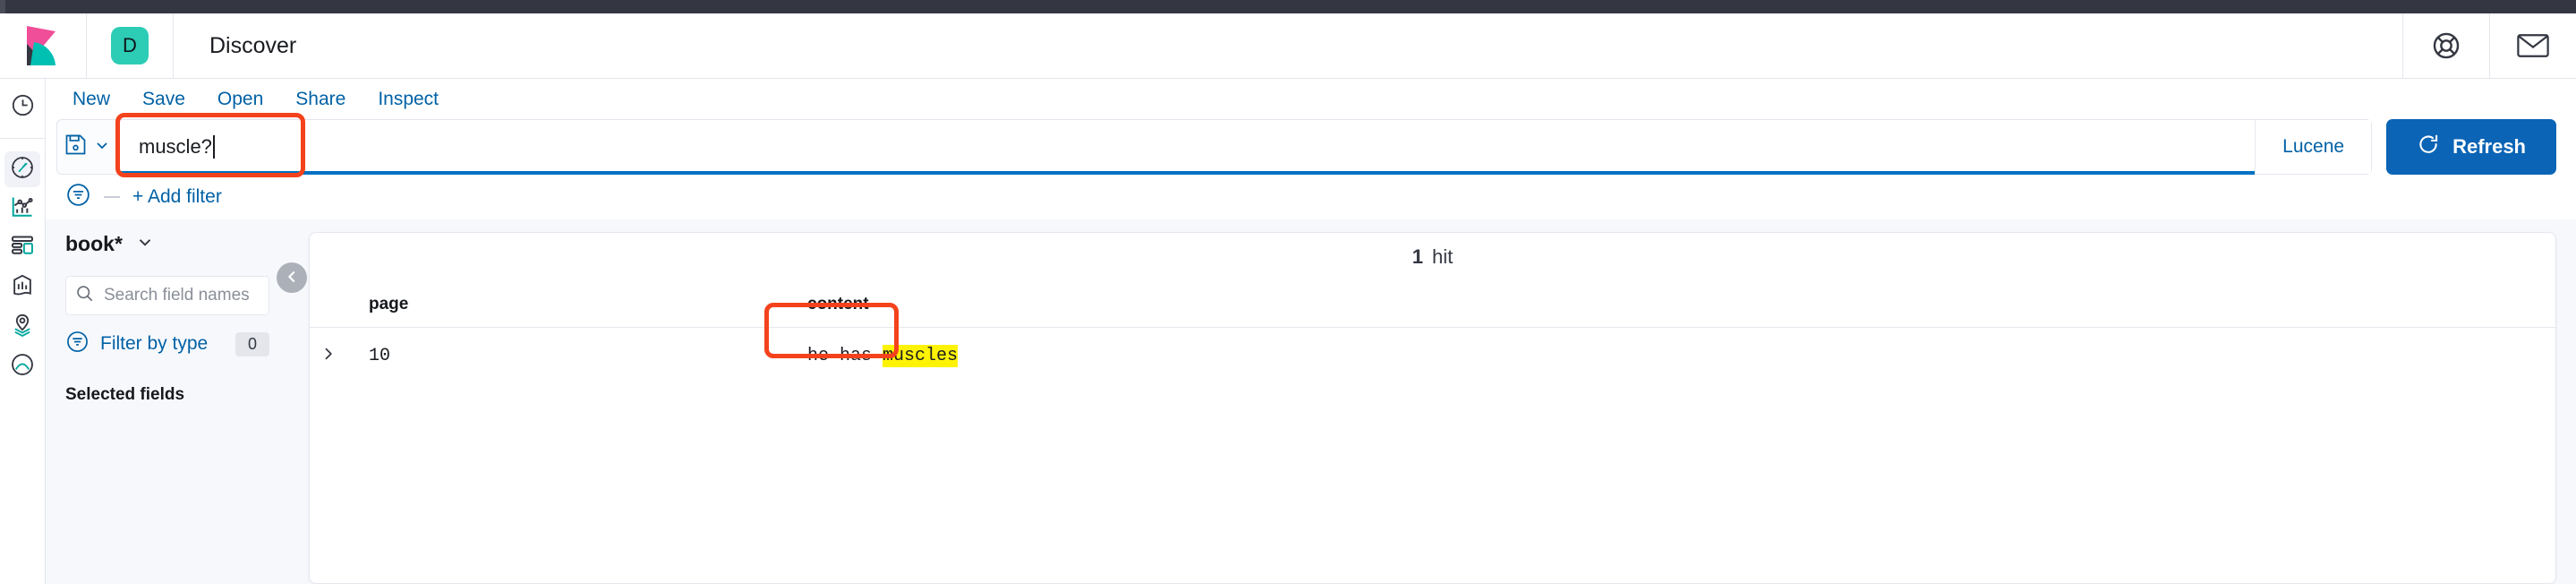 This screenshot has width=2576, height=584. I want to click on search-field-names-input: Search field names, so click(167, 295).